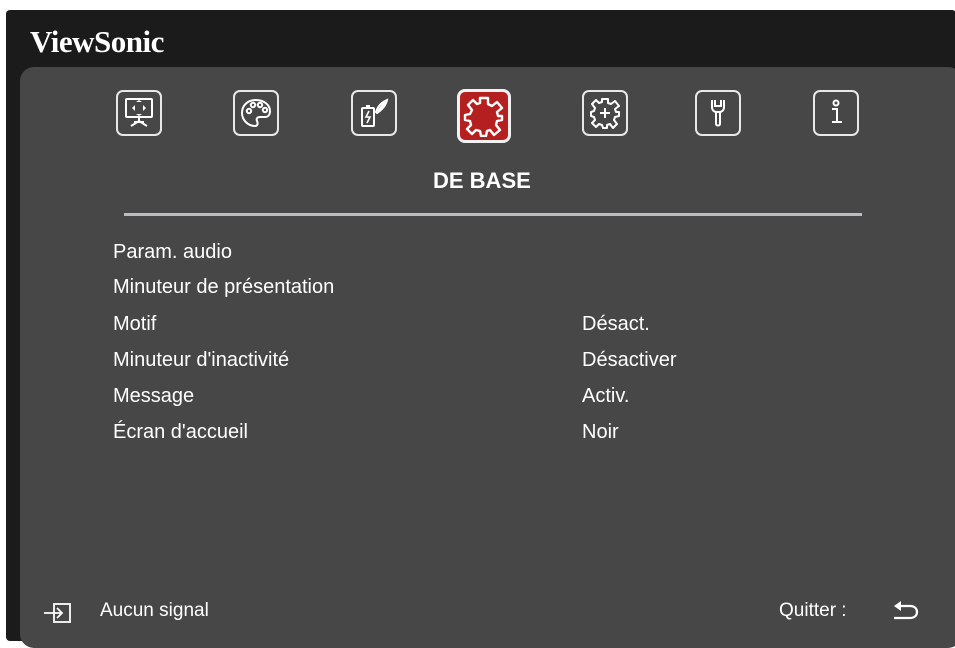 Image resolution: width=955 pixels, height=648 pixels. Describe the element at coordinates (813, 610) in the screenshot. I see `quit-label: Quitter :` at that location.